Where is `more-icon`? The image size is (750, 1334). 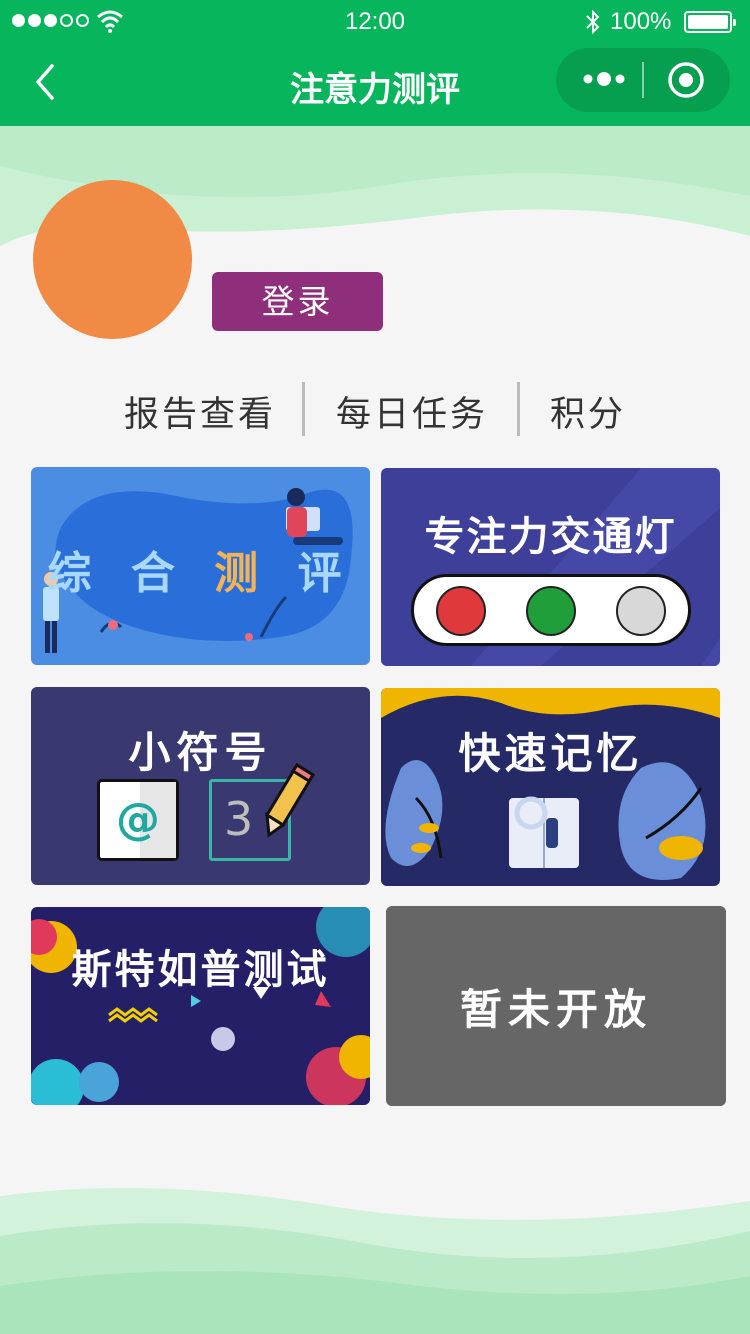 more-icon is located at coordinates (604, 79).